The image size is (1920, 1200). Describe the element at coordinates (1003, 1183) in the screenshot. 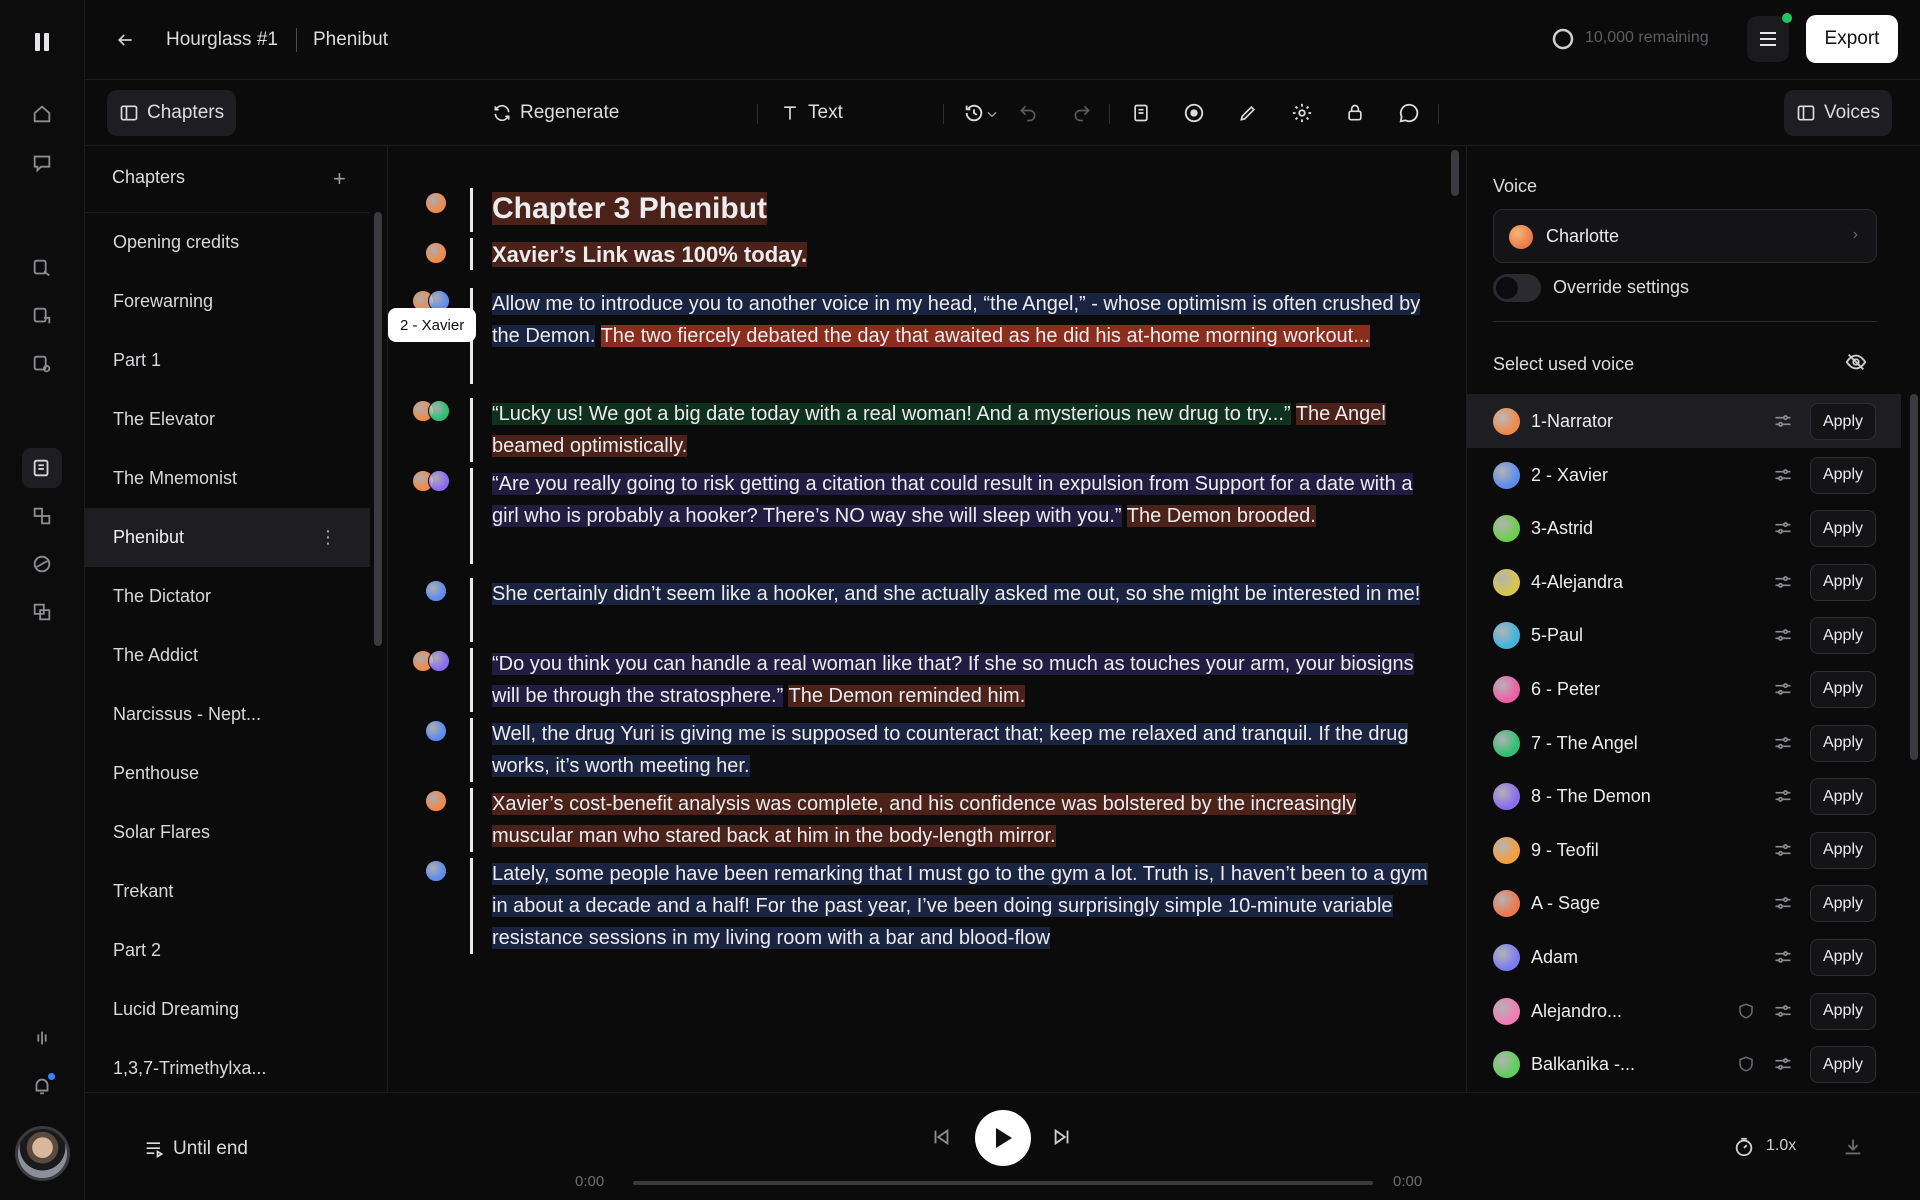

I see `progress-track` at that location.